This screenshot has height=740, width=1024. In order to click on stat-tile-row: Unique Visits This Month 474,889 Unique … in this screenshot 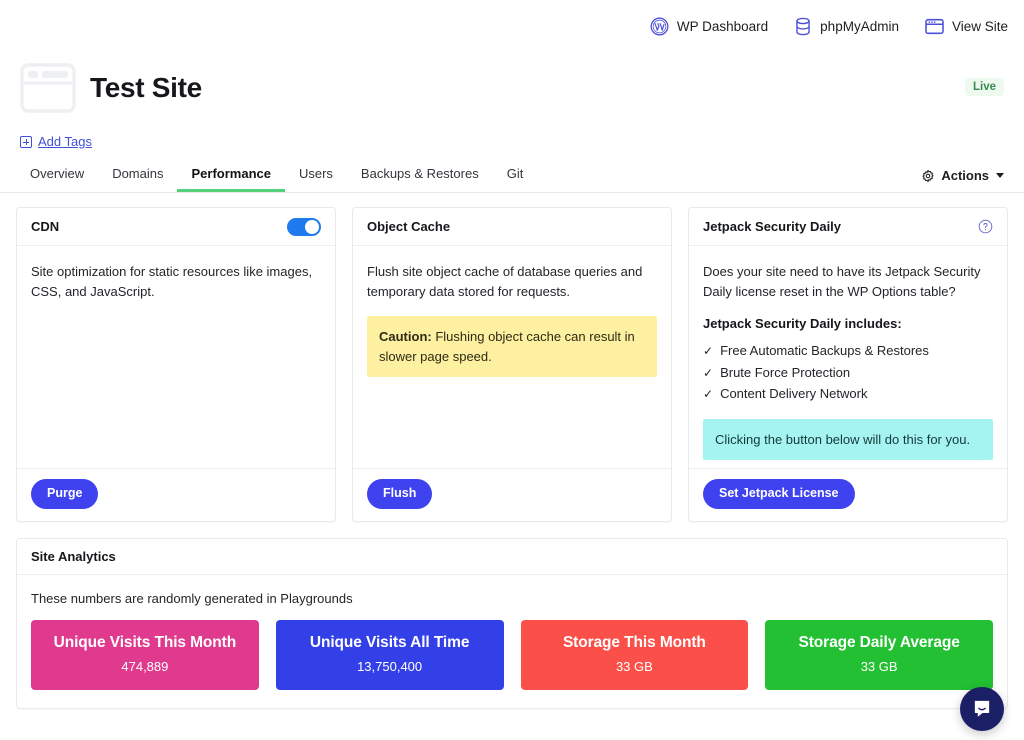, I will do `click(512, 654)`.